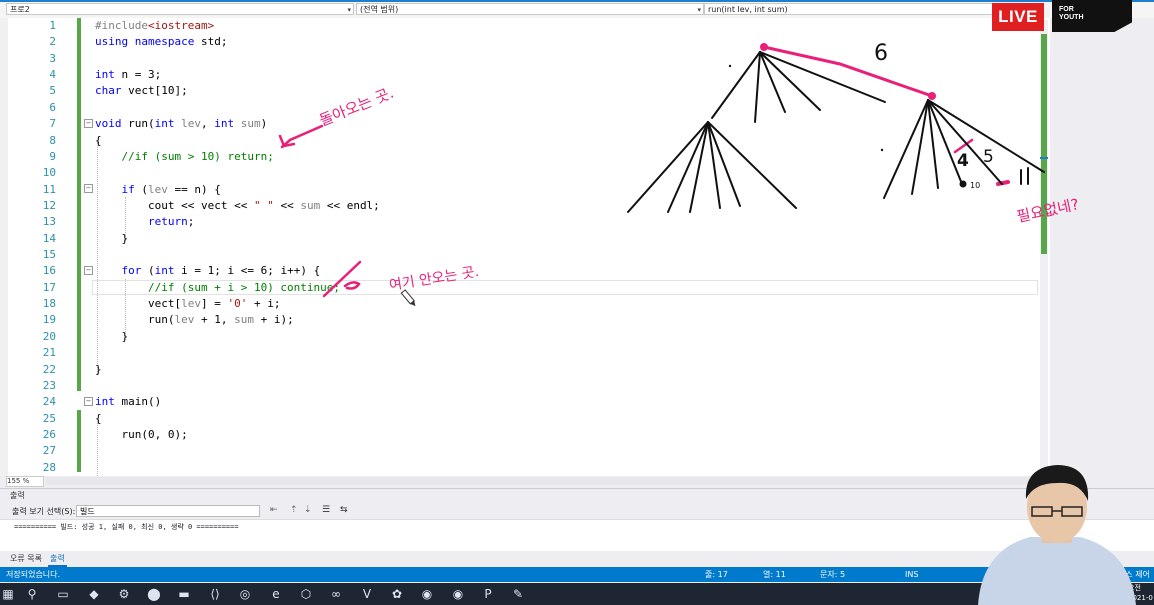 This screenshot has width=1154, height=605. I want to click on visual-studio-icon: ∞, so click(336, 594).